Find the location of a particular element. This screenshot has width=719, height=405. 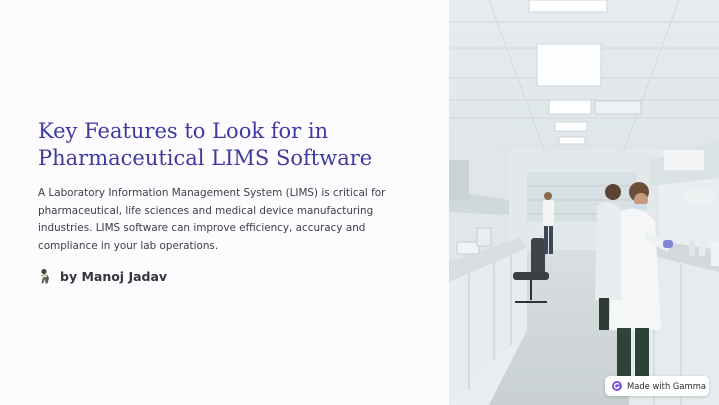

author-name: by Manoj Jadav is located at coordinates (114, 276).